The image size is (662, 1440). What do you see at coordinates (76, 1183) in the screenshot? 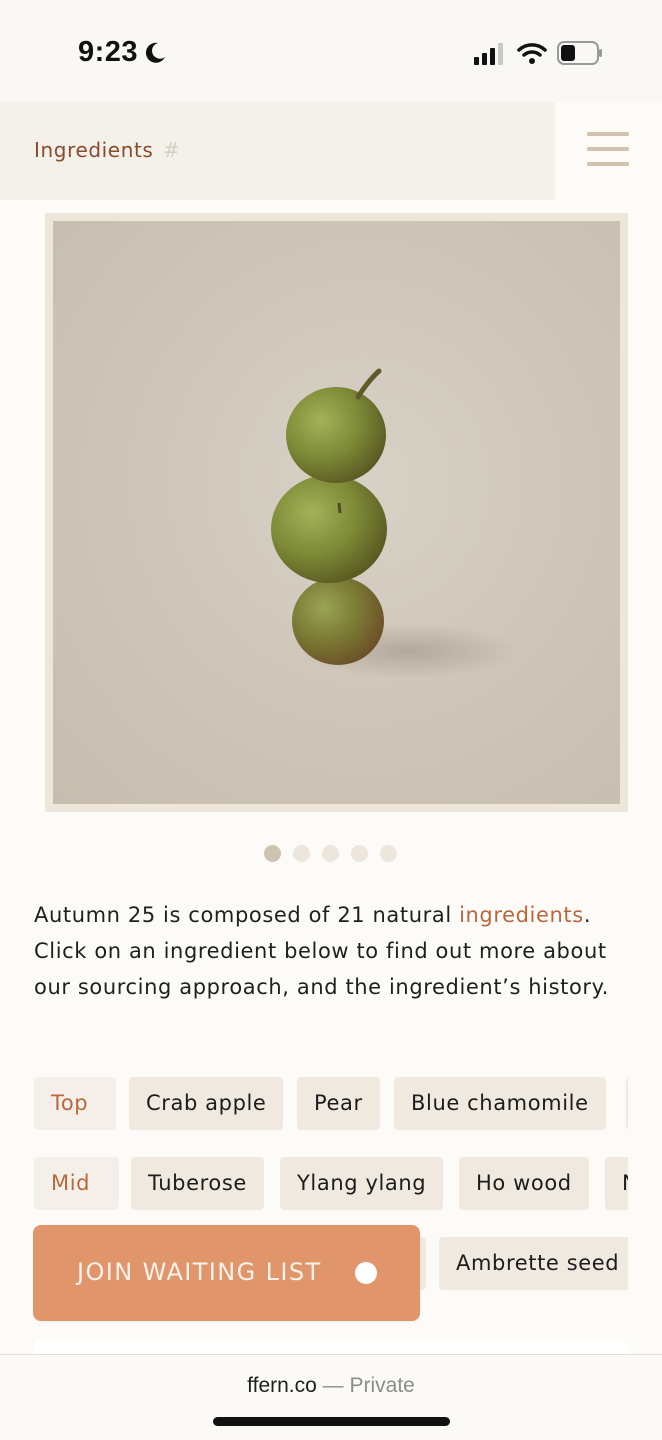
I see `mid-notes-label: Mid` at bounding box center [76, 1183].